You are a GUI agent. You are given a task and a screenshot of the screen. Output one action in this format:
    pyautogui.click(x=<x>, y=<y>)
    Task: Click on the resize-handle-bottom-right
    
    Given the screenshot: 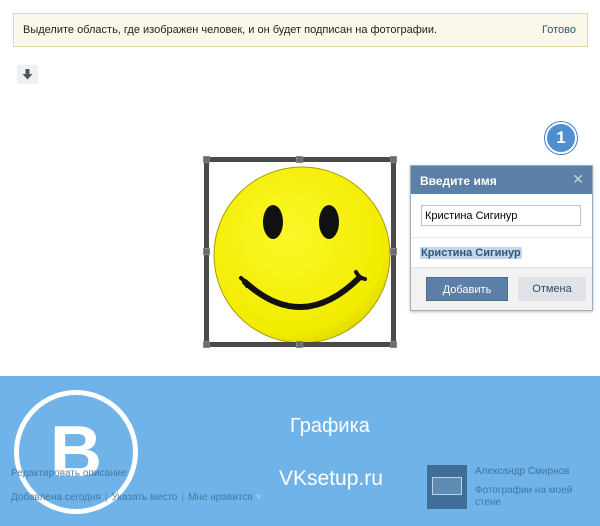 What is the action you would take?
    pyautogui.click(x=393, y=344)
    